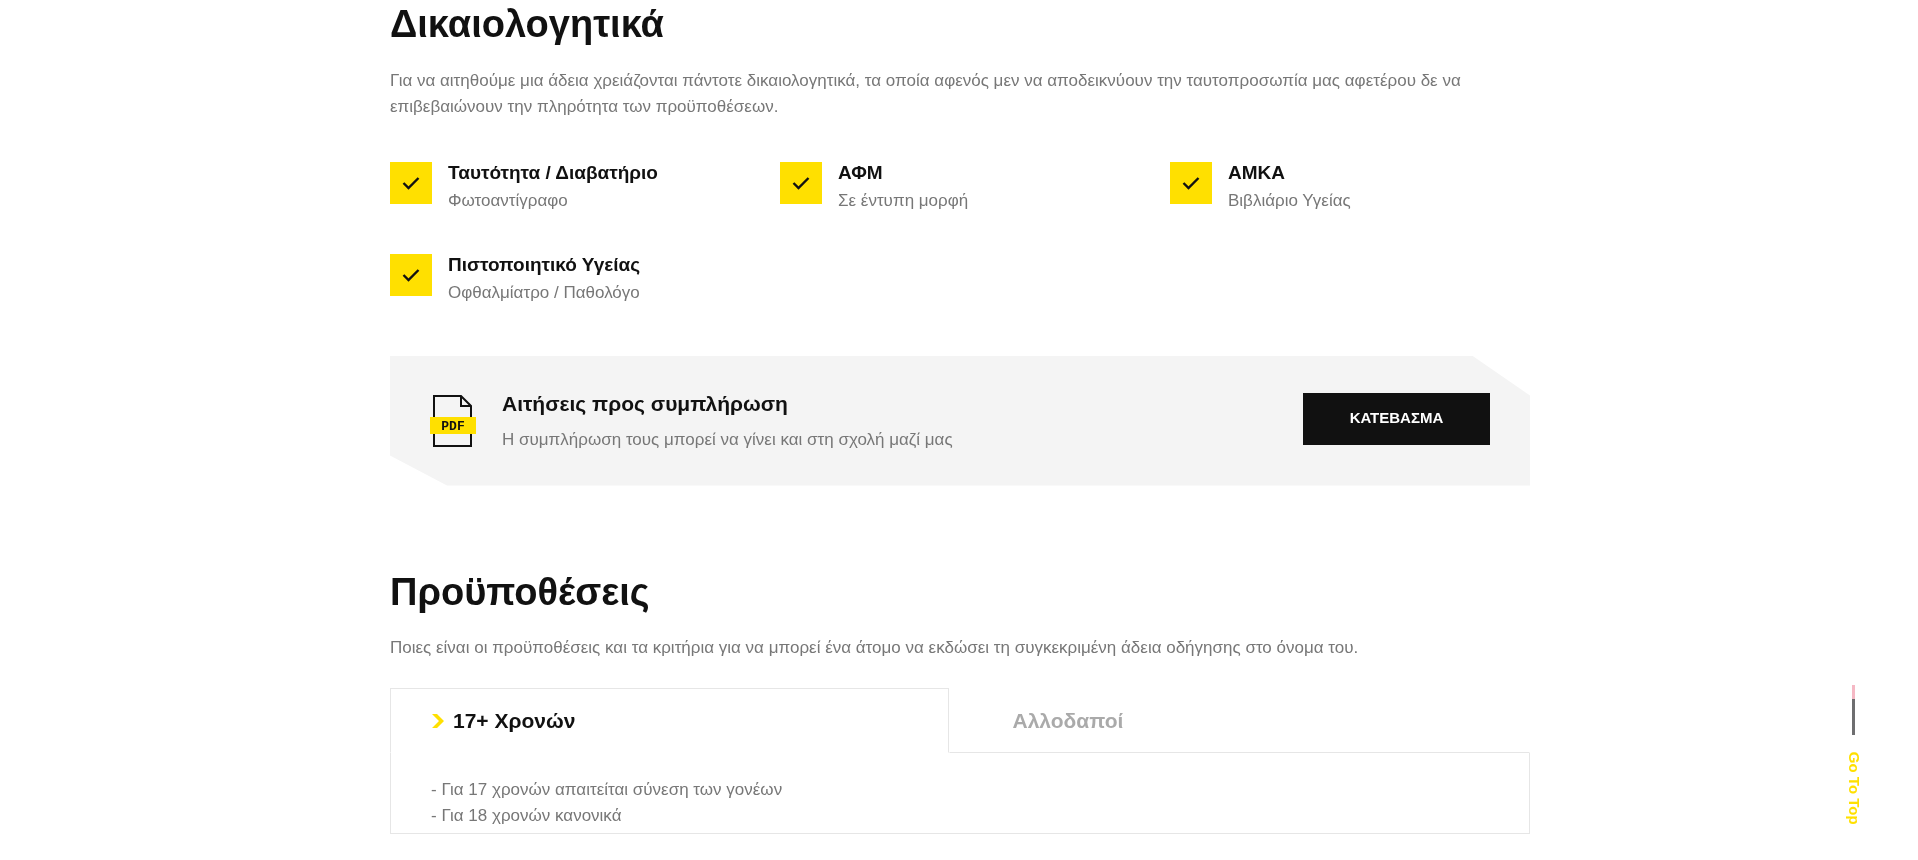 The width and height of the screenshot is (1918, 860). What do you see at coordinates (1257, 172) in the screenshot?
I see `document-title: ΑΜΚΑ` at bounding box center [1257, 172].